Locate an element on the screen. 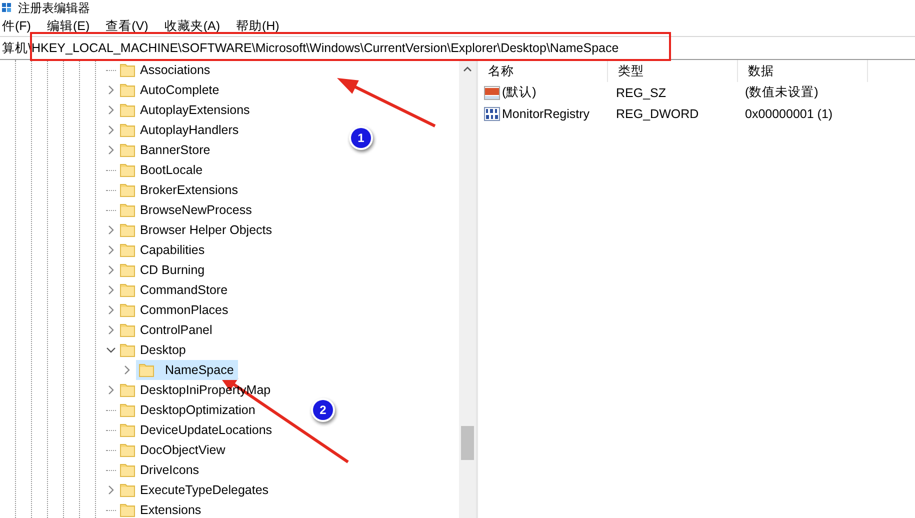  tree-item: ExecuteTypeDelegates is located at coordinates (196, 490).